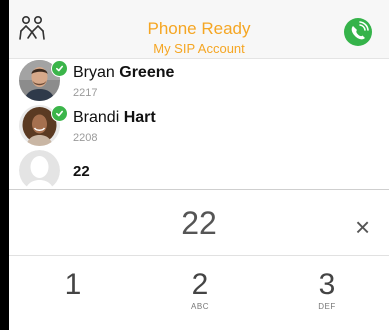  I want to click on sip-account-name: My SIP Account, so click(199, 48).